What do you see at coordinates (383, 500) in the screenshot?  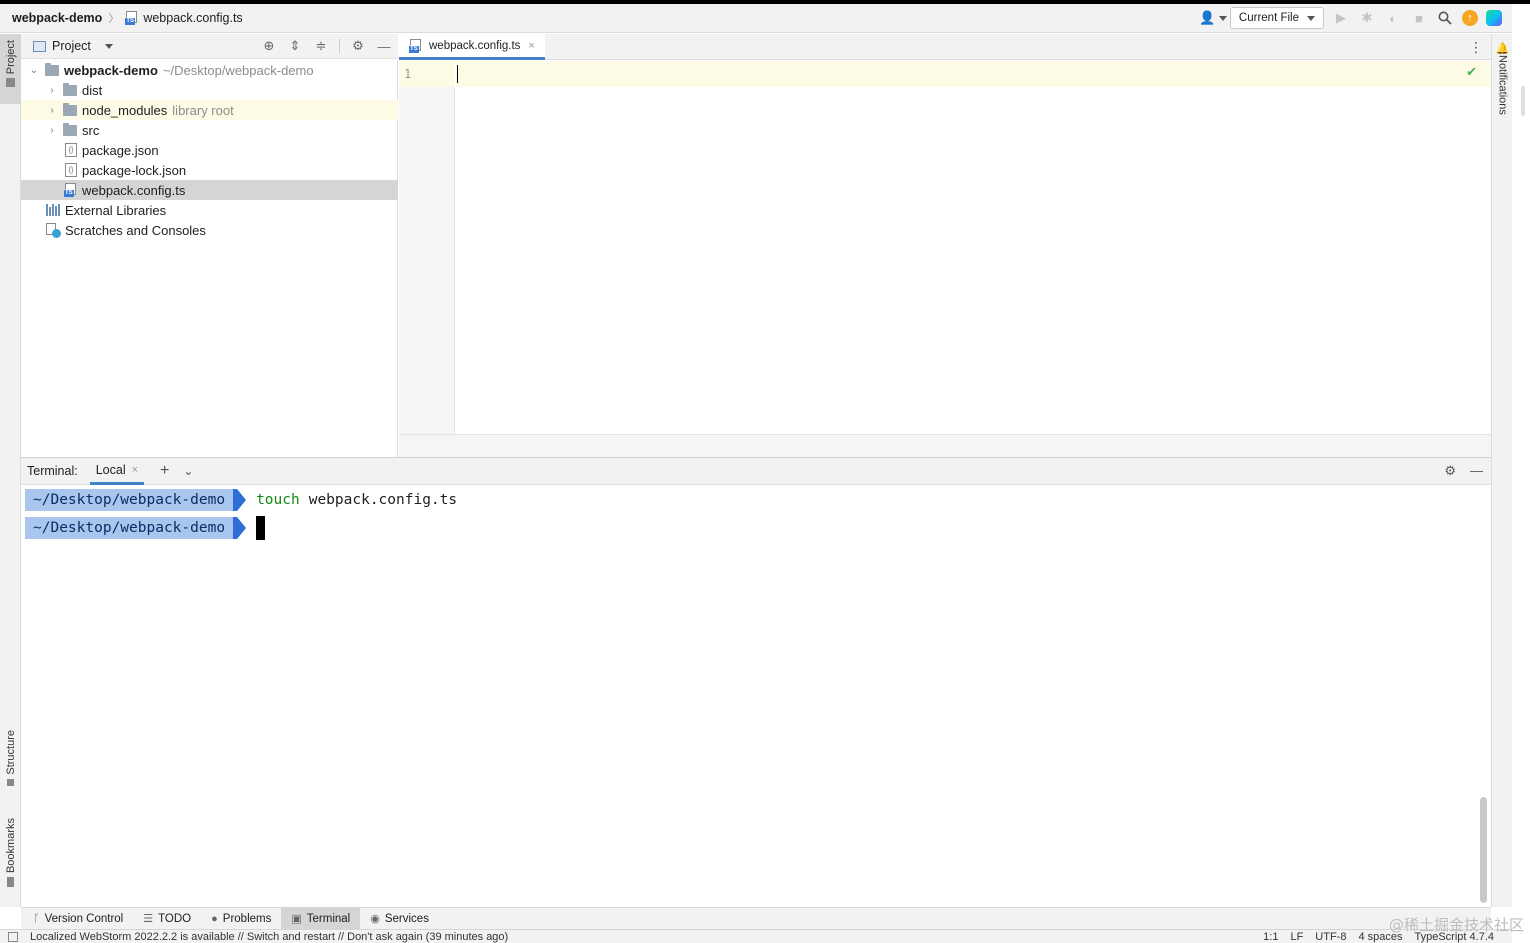 I see `terminal-command-args: webpack.config.ts` at bounding box center [383, 500].